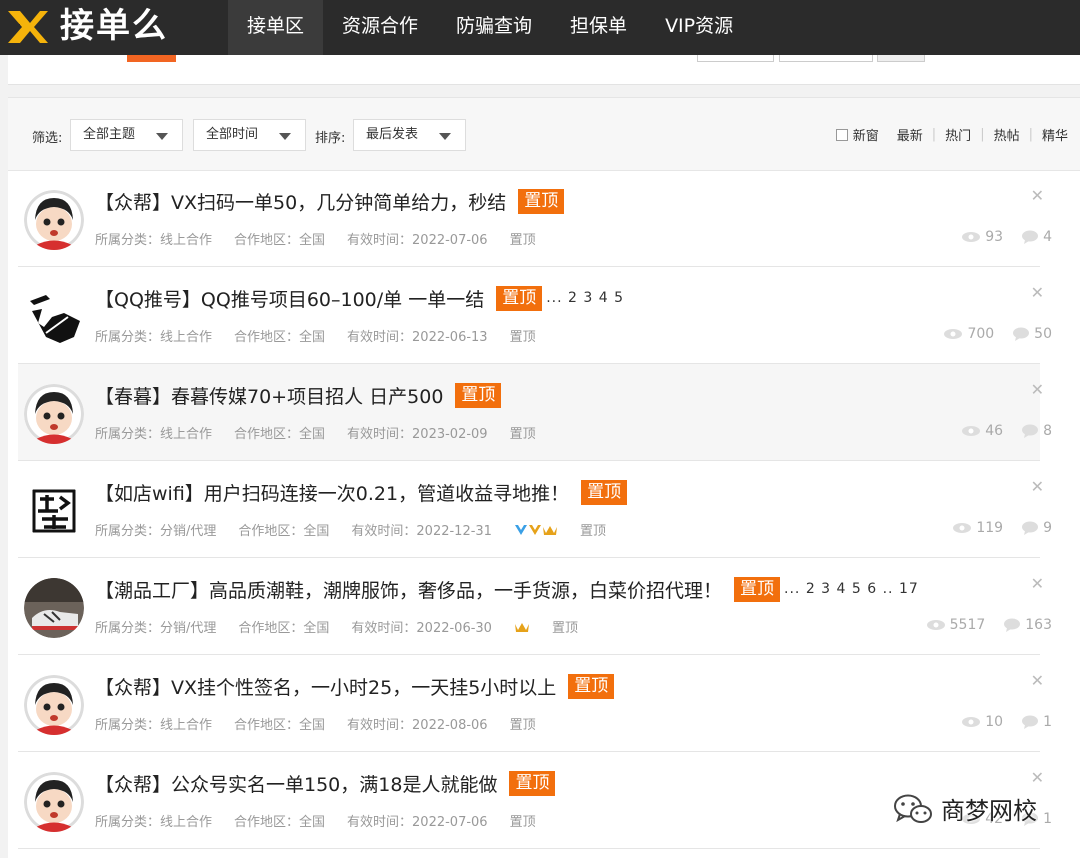  What do you see at coordinates (1043, 334) in the screenshot?
I see `reply-count: 50` at bounding box center [1043, 334].